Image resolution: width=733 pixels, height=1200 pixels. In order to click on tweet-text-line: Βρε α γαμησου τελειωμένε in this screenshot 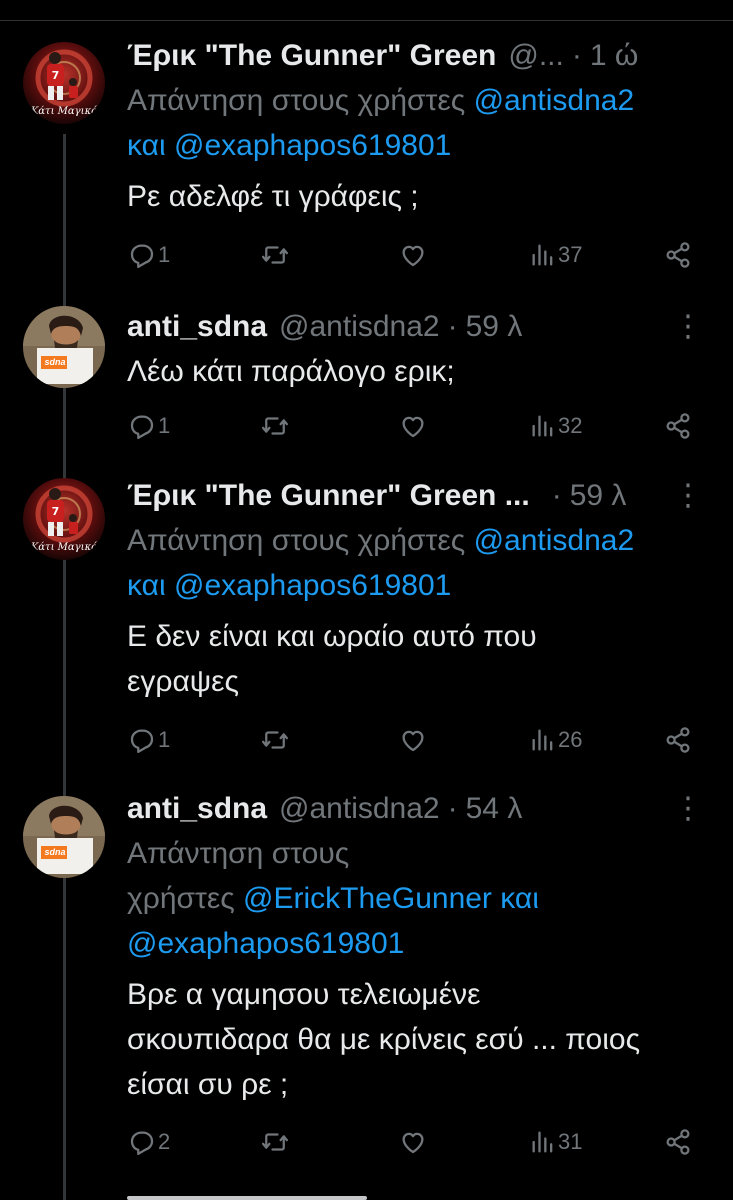, I will do `click(304, 994)`.